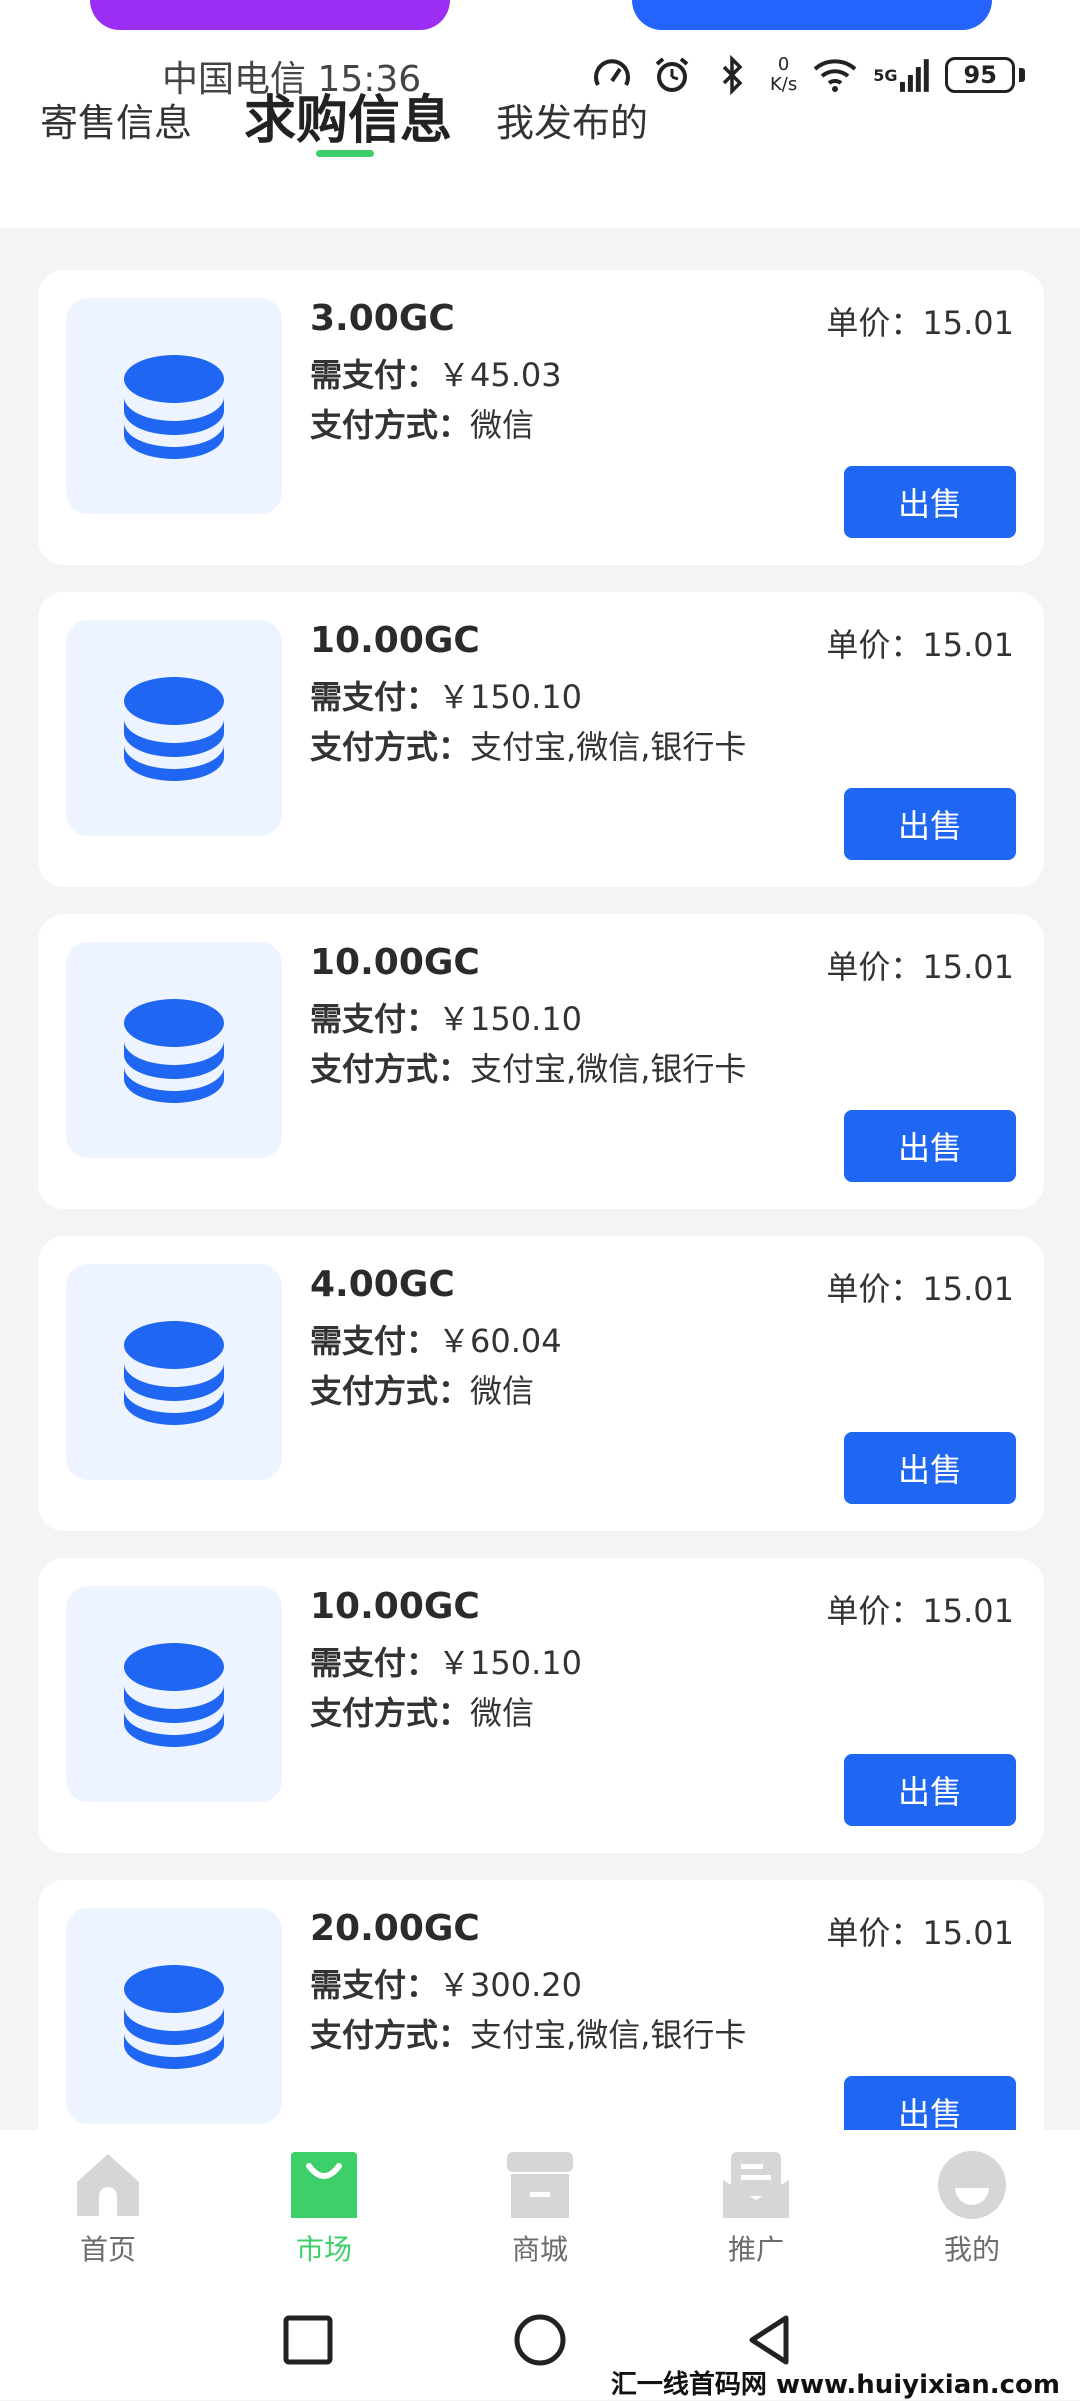  Describe the element at coordinates (972, 2185) in the screenshot. I see `profile-icon` at that location.